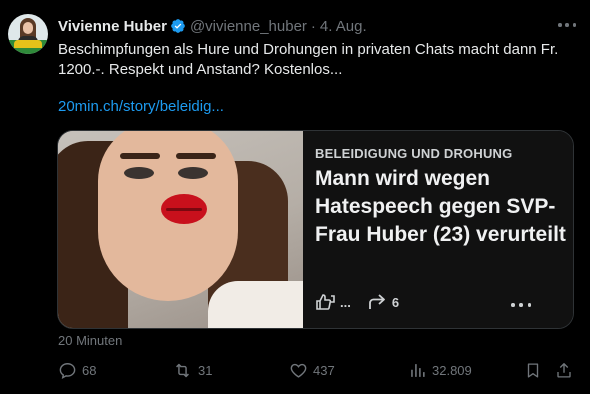 The image size is (590, 394). Describe the element at coordinates (67, 371) in the screenshot. I see `reply-icon` at that location.